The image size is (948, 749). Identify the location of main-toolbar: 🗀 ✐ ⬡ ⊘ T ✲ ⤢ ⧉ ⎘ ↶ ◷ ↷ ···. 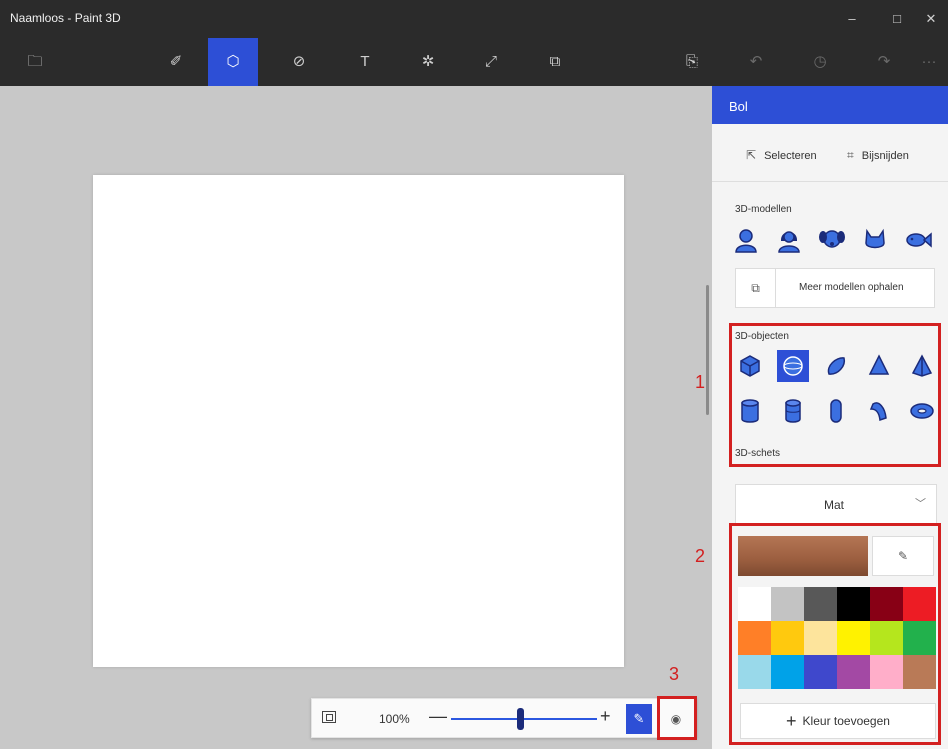
(474, 62).